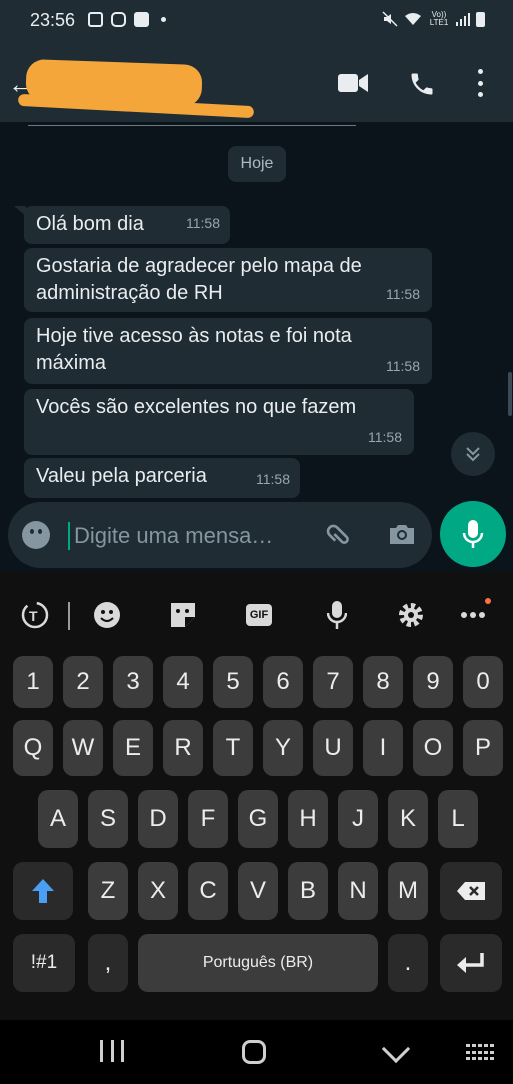 This screenshot has height=1084, width=513. Describe the element at coordinates (308, 891) in the screenshot. I see `key-b: B` at that location.